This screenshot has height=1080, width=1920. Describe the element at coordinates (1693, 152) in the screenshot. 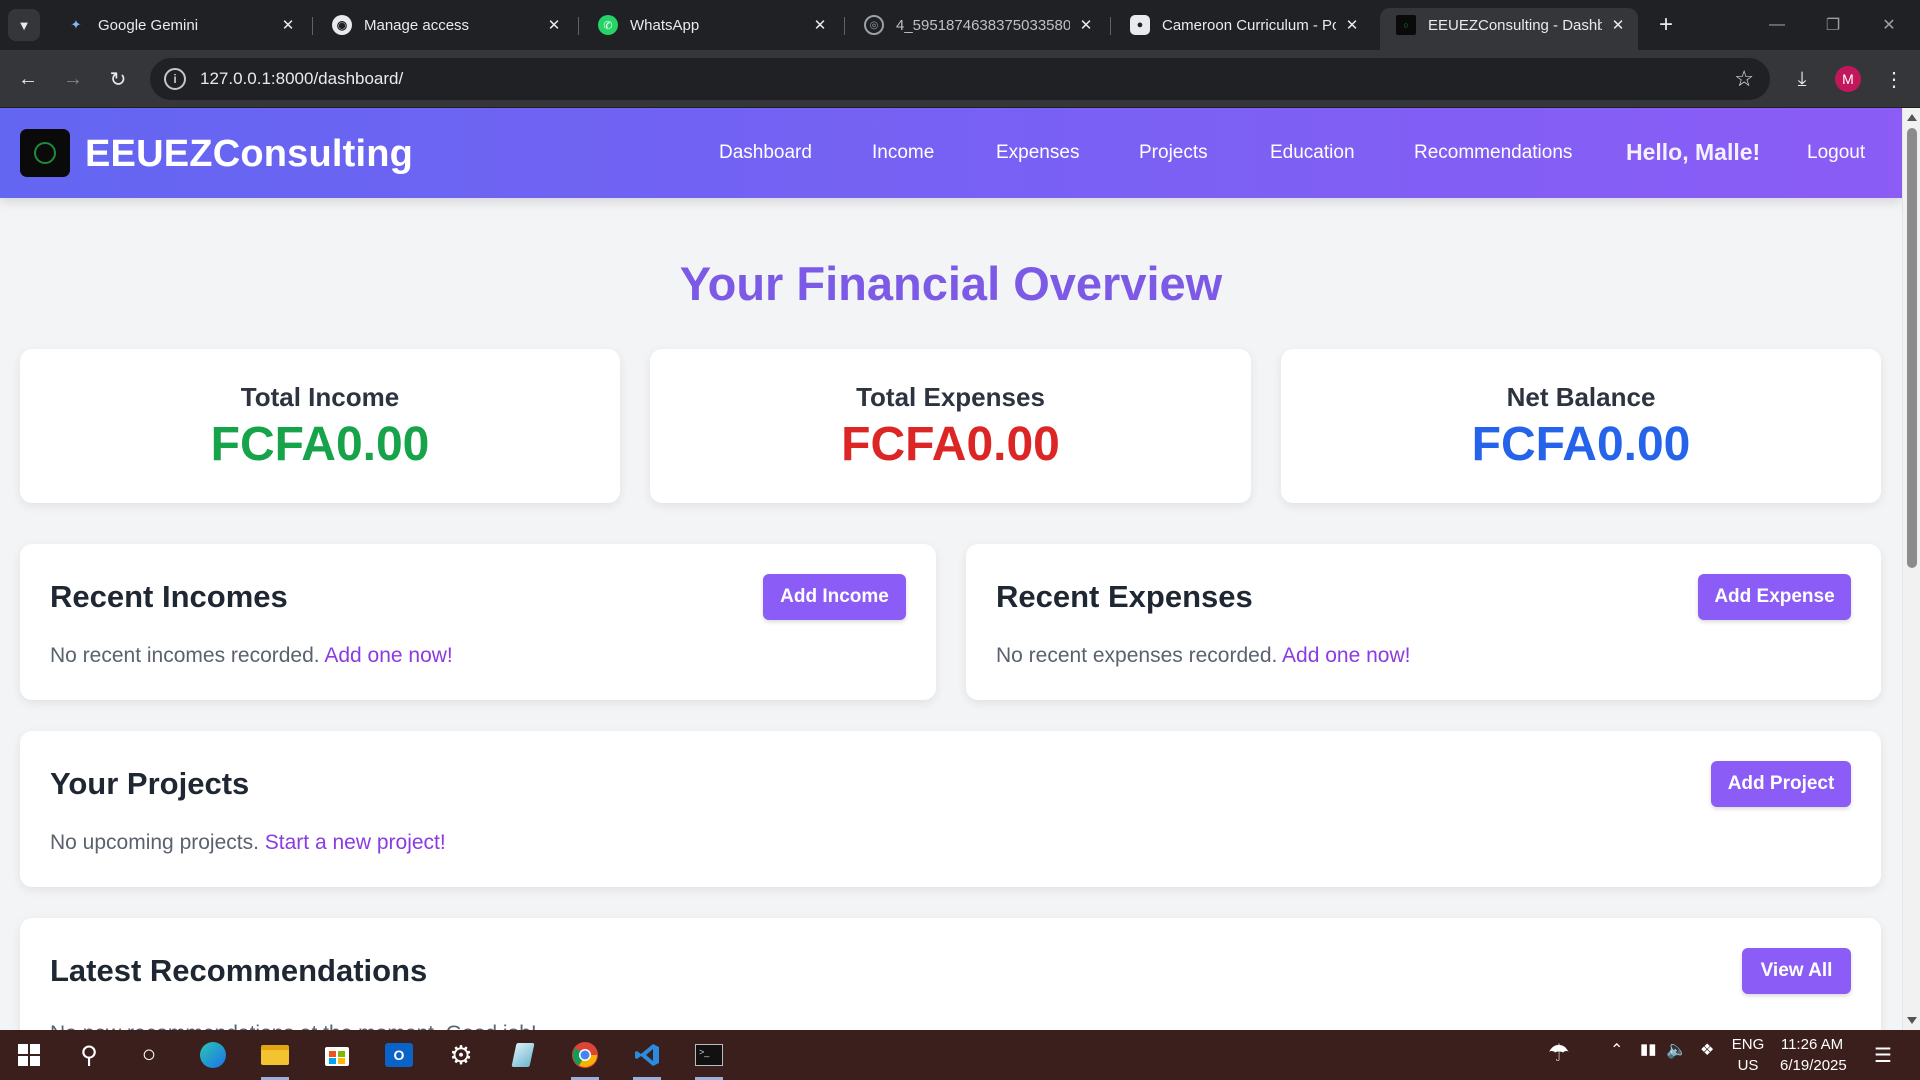

I see `user-greeting: Hello, Malle!` at that location.